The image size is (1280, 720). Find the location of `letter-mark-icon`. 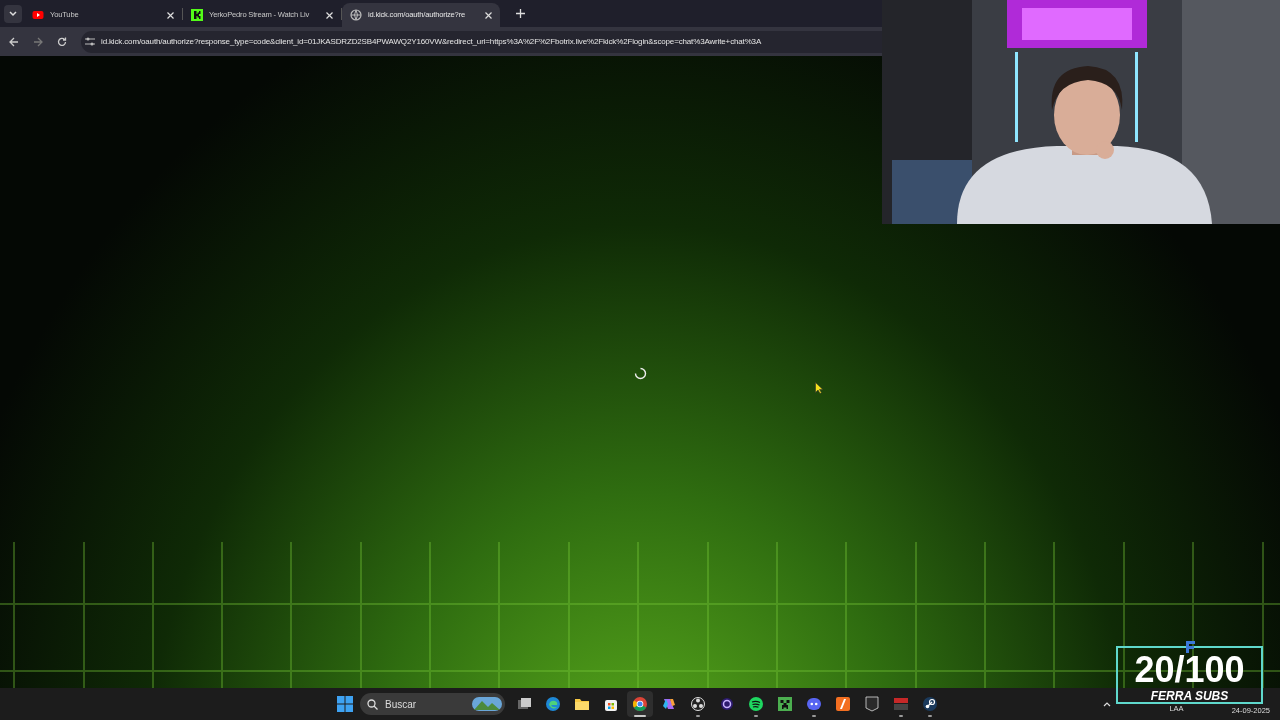

letter-mark-icon is located at coordinates (1190, 647).